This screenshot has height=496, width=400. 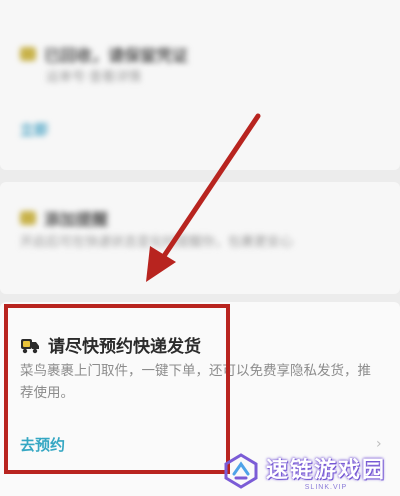 I want to click on blurred-mid-subtitle: 开启后可在快递状态变化时提醒你，包裹更安心, so click(x=157, y=242).